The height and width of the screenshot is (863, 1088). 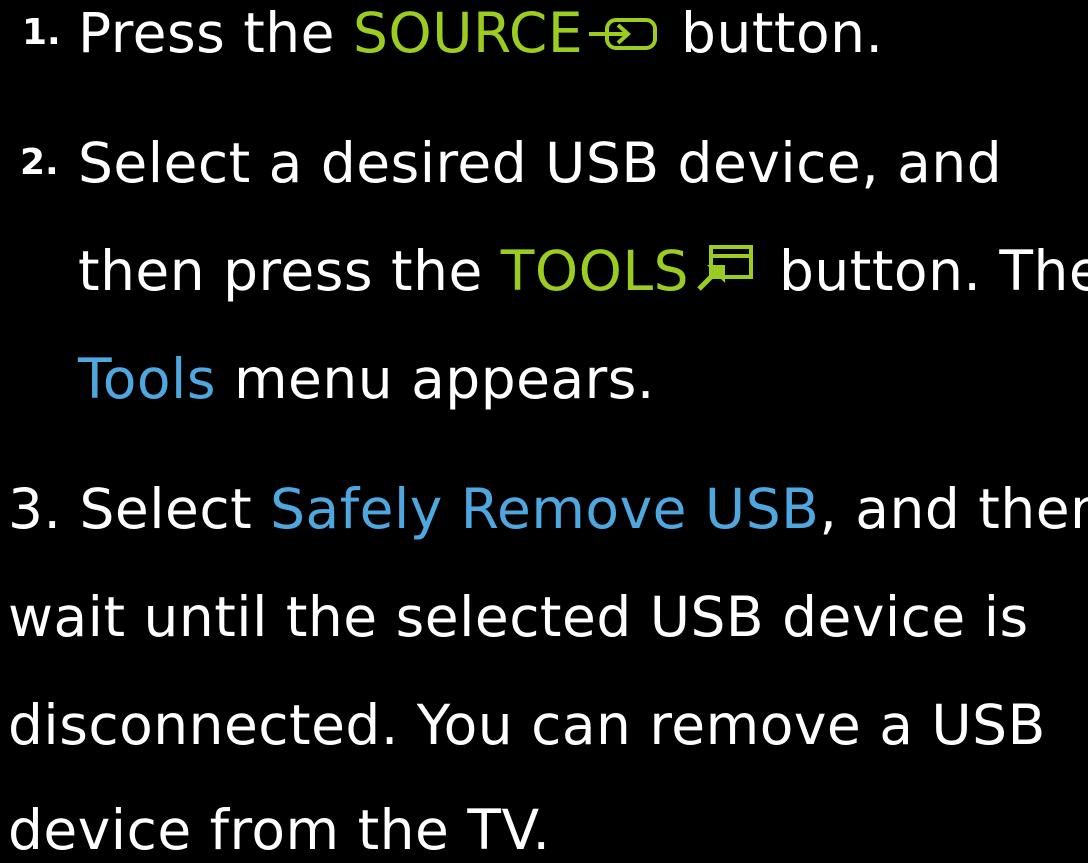 What do you see at coordinates (725, 272) in the screenshot?
I see `tools-icon` at bounding box center [725, 272].